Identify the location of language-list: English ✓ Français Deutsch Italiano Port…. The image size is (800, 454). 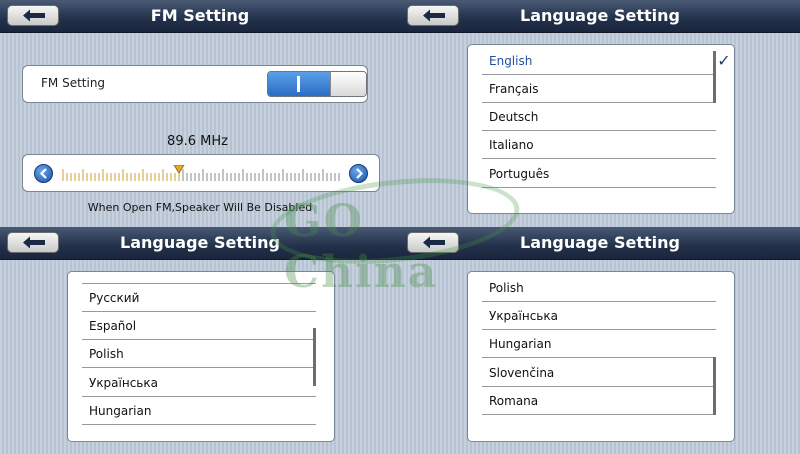
(601, 129).